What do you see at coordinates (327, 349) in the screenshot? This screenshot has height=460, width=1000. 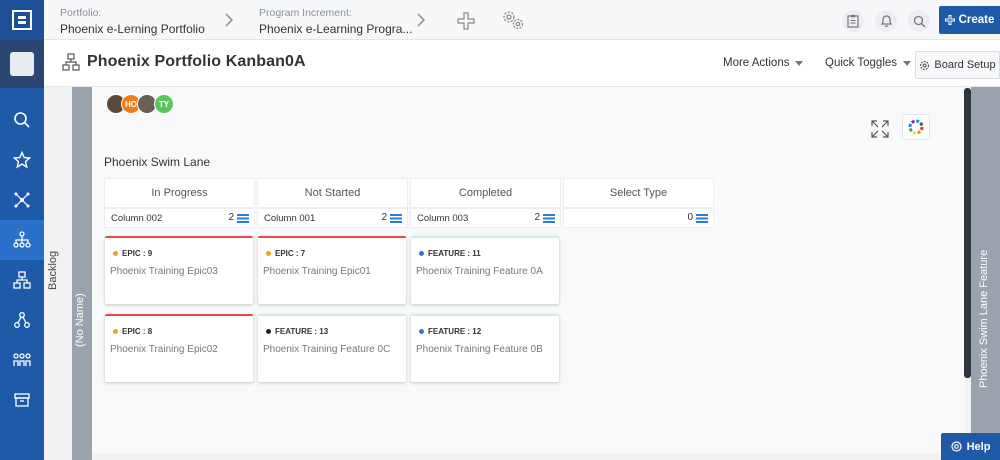 I see `card-title: Phoenix Training Feature 0C` at bounding box center [327, 349].